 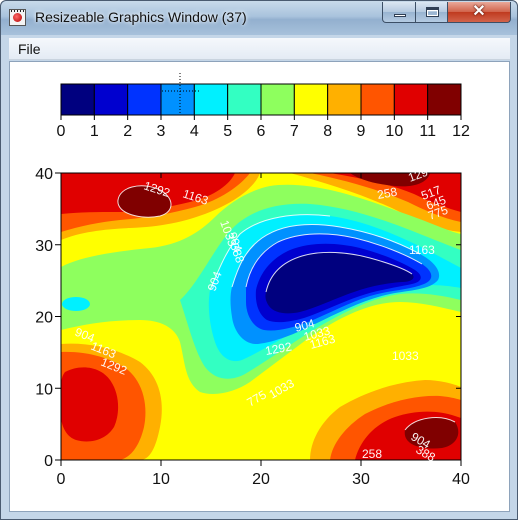 I want to click on close-button: ✕, so click(x=479, y=12).